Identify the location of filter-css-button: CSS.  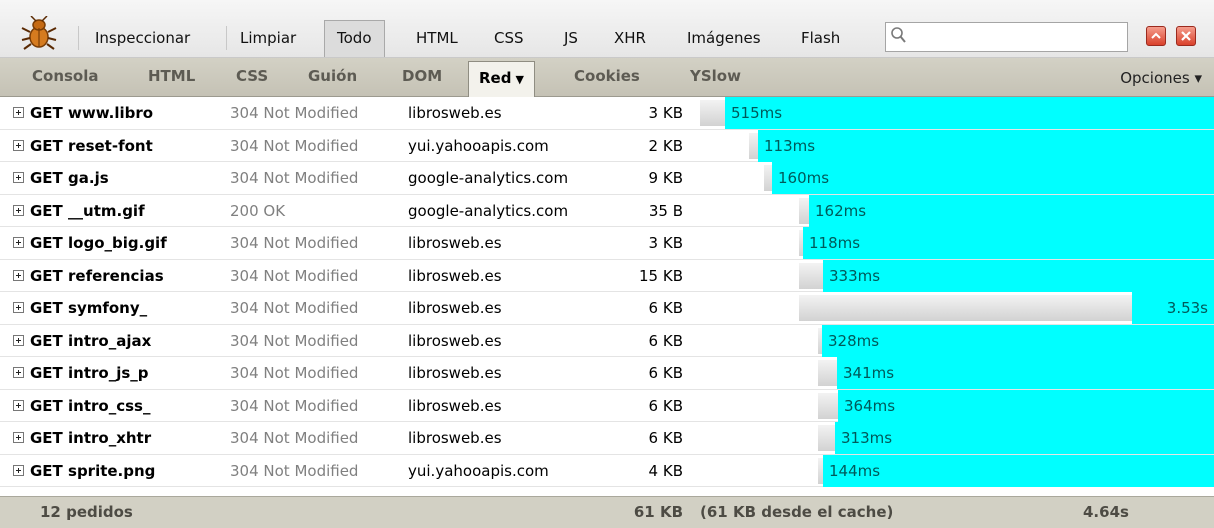
(509, 38).